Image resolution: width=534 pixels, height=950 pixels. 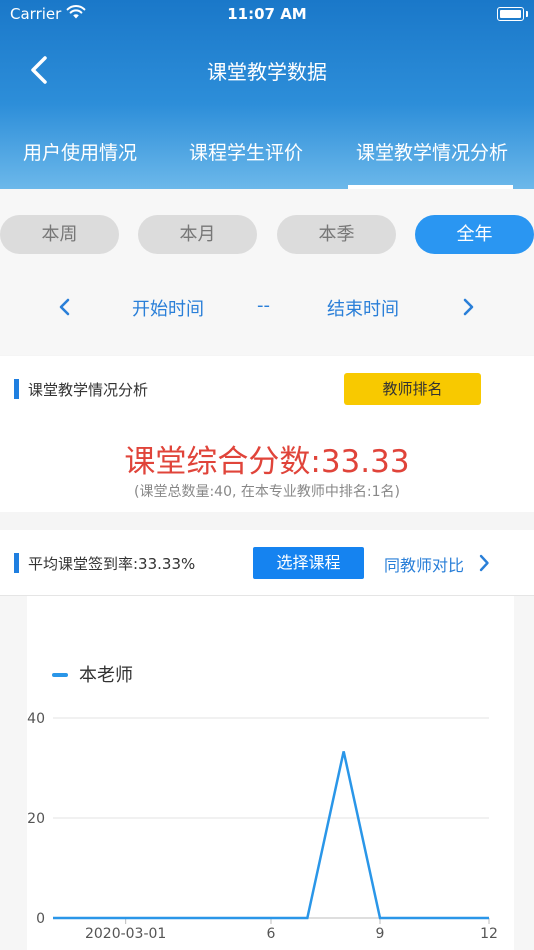 I want to click on select-course-button: 选择课程, so click(x=308, y=563).